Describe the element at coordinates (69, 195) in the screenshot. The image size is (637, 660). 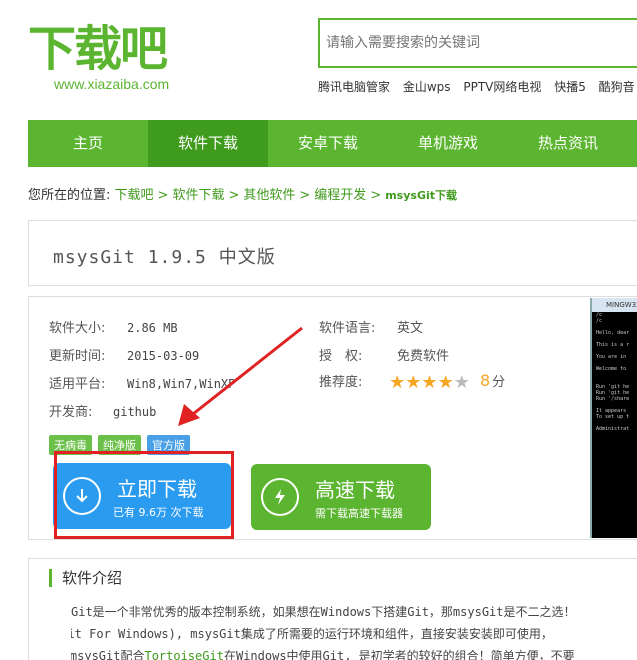
I see `breadcrumb-prefix: 您所在的位置:` at that location.